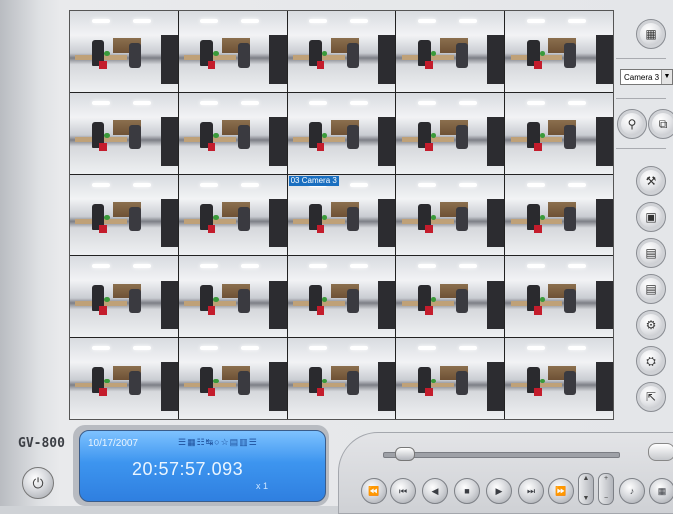 This screenshot has height=514, width=673. What do you see at coordinates (651, 397) in the screenshot?
I see `export-icon: ⇱` at bounding box center [651, 397].